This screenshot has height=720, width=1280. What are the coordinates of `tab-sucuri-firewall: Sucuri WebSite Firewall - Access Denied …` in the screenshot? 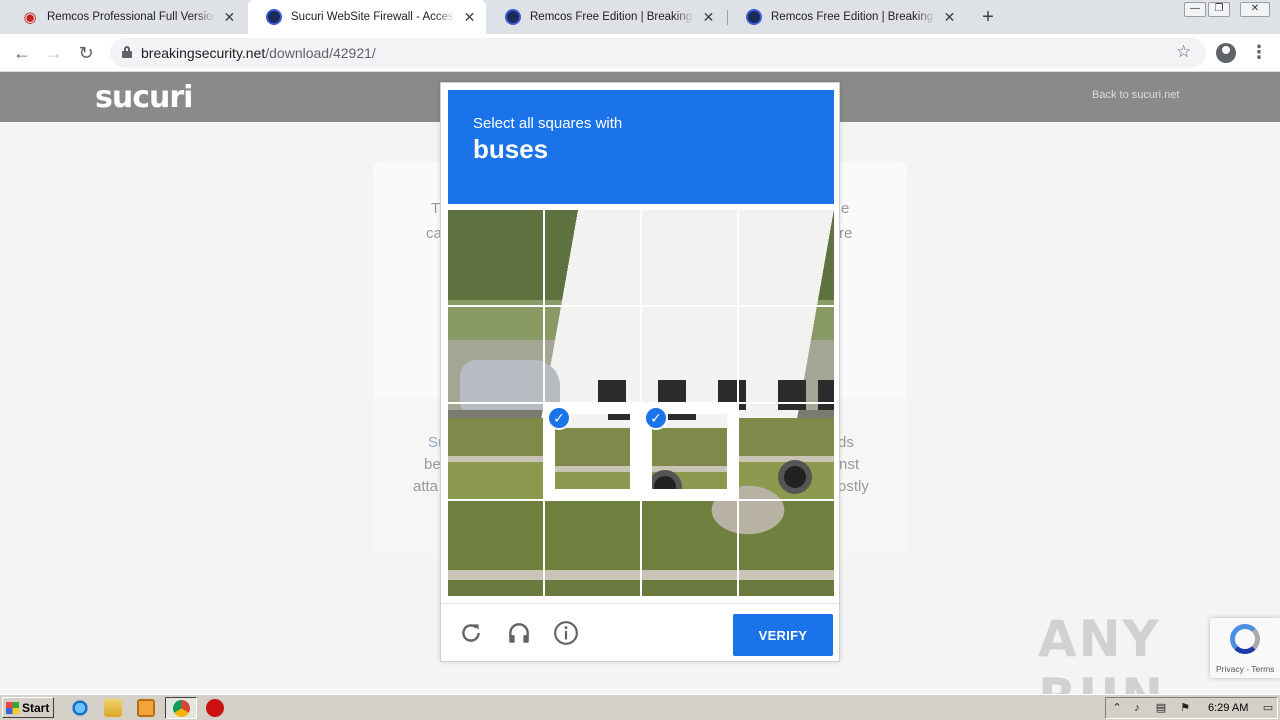 It's located at (367, 17).